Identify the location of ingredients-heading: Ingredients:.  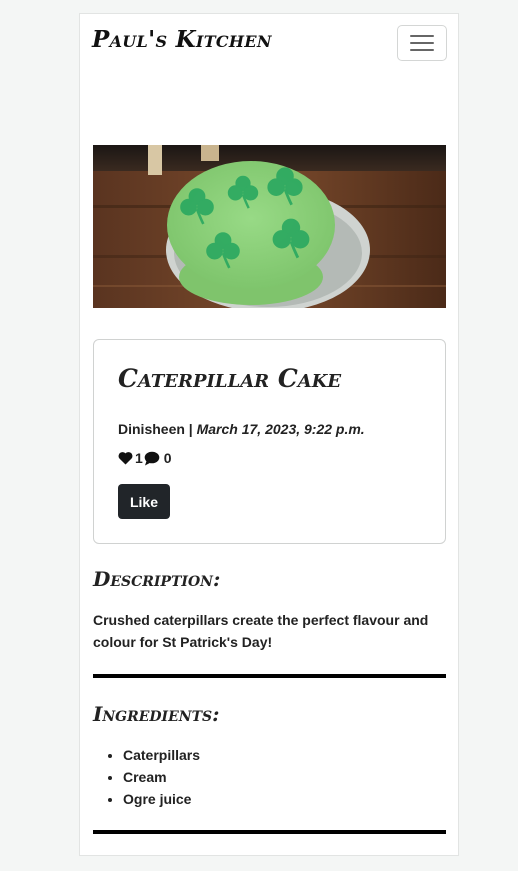
(156, 714).